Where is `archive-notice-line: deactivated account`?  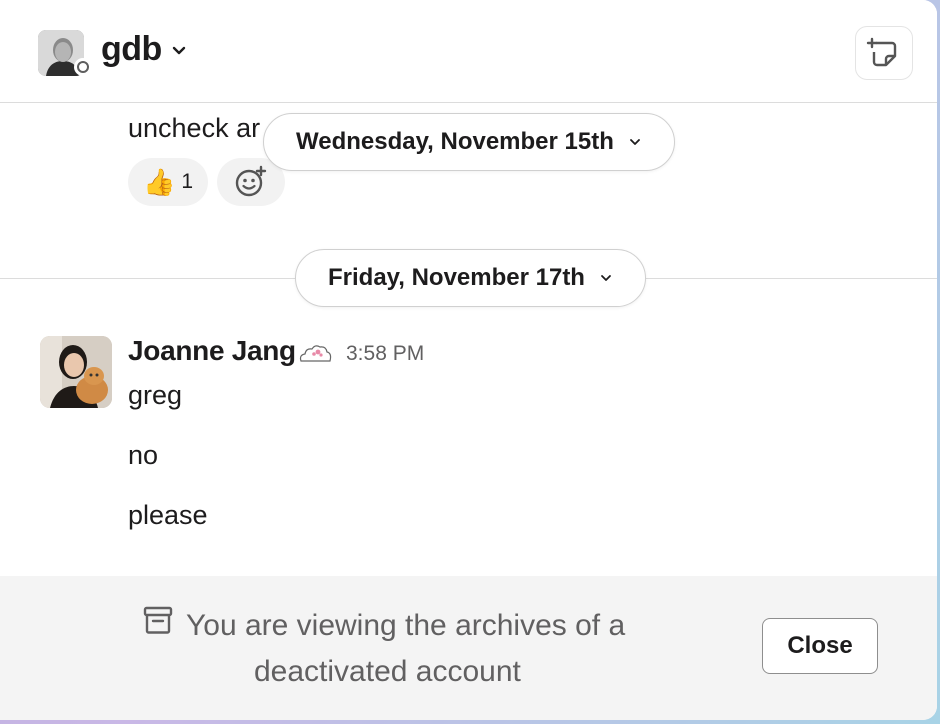 archive-notice-line: deactivated account is located at coordinates (387, 671).